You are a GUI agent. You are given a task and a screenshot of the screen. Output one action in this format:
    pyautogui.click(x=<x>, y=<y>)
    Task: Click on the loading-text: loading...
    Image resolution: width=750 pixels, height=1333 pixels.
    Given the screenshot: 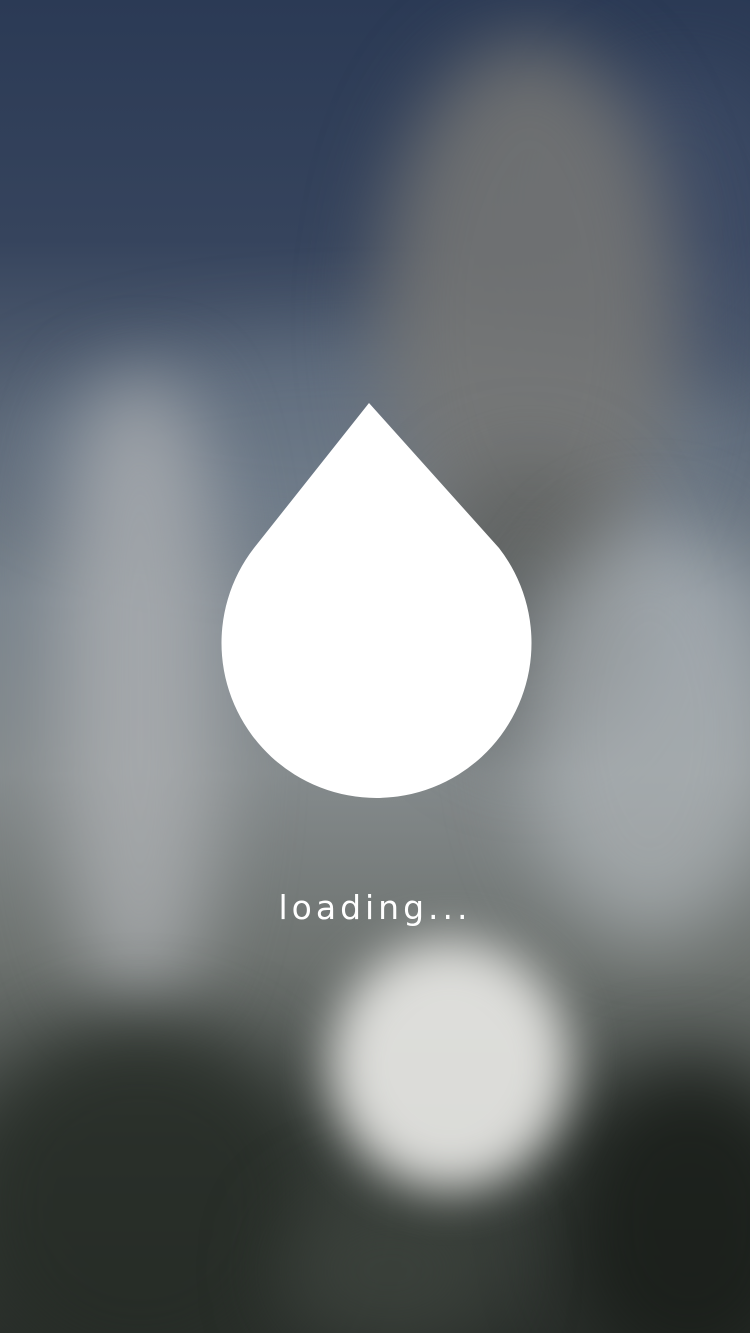 What is the action you would take?
    pyautogui.click(x=375, y=907)
    